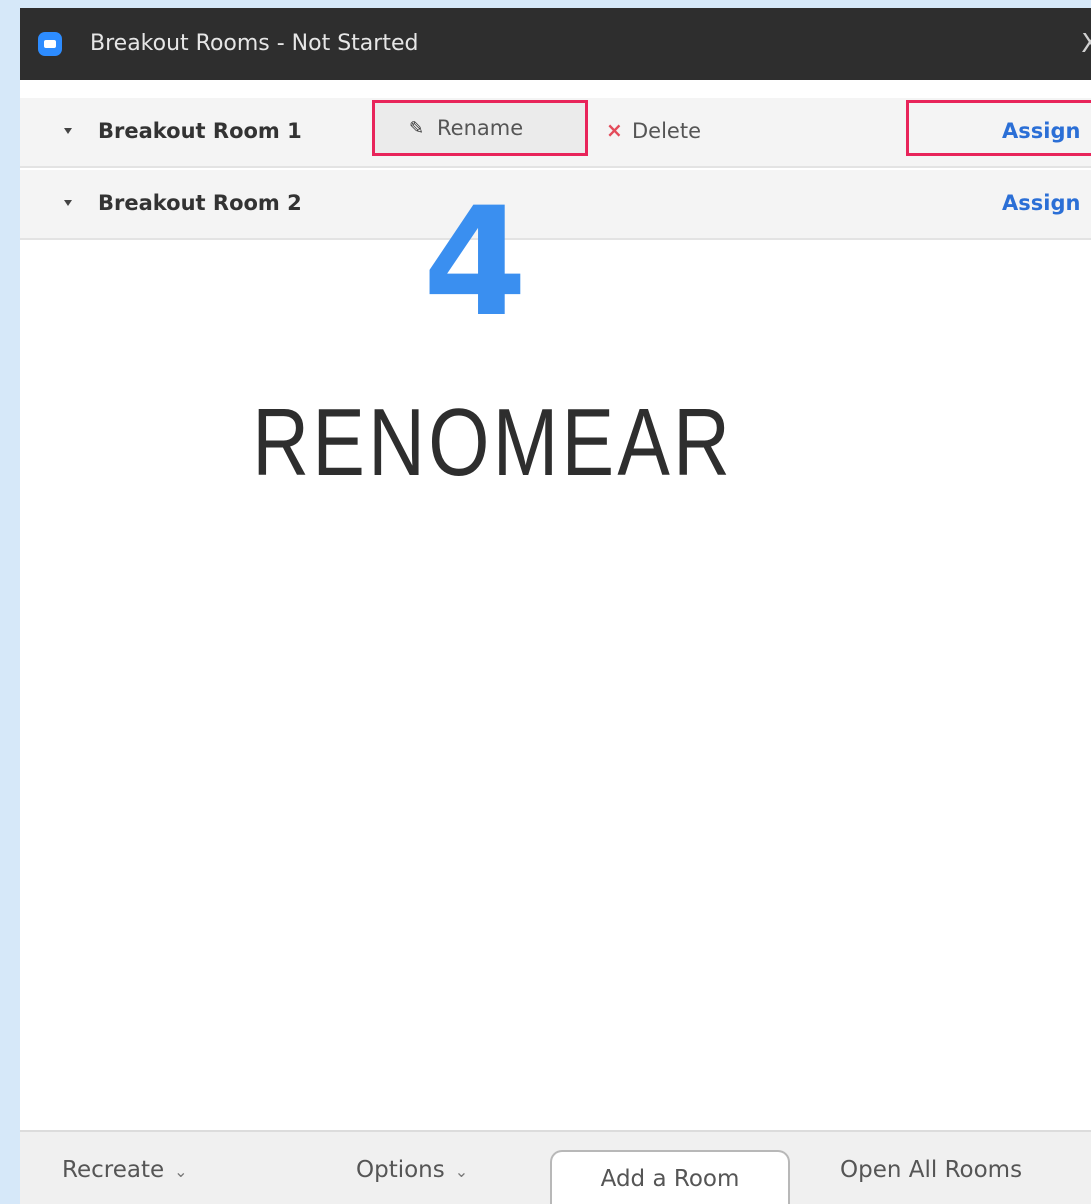  What do you see at coordinates (670, 1177) in the screenshot?
I see `add-room-button: Add a Room` at bounding box center [670, 1177].